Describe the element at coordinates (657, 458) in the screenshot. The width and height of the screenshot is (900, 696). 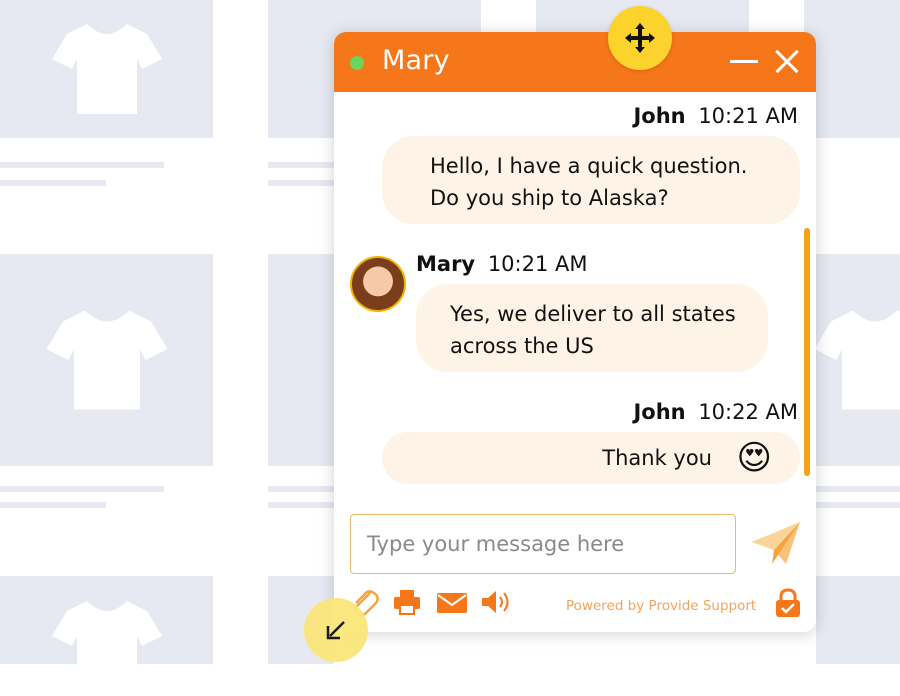
I see `message-line: Thank you` at that location.